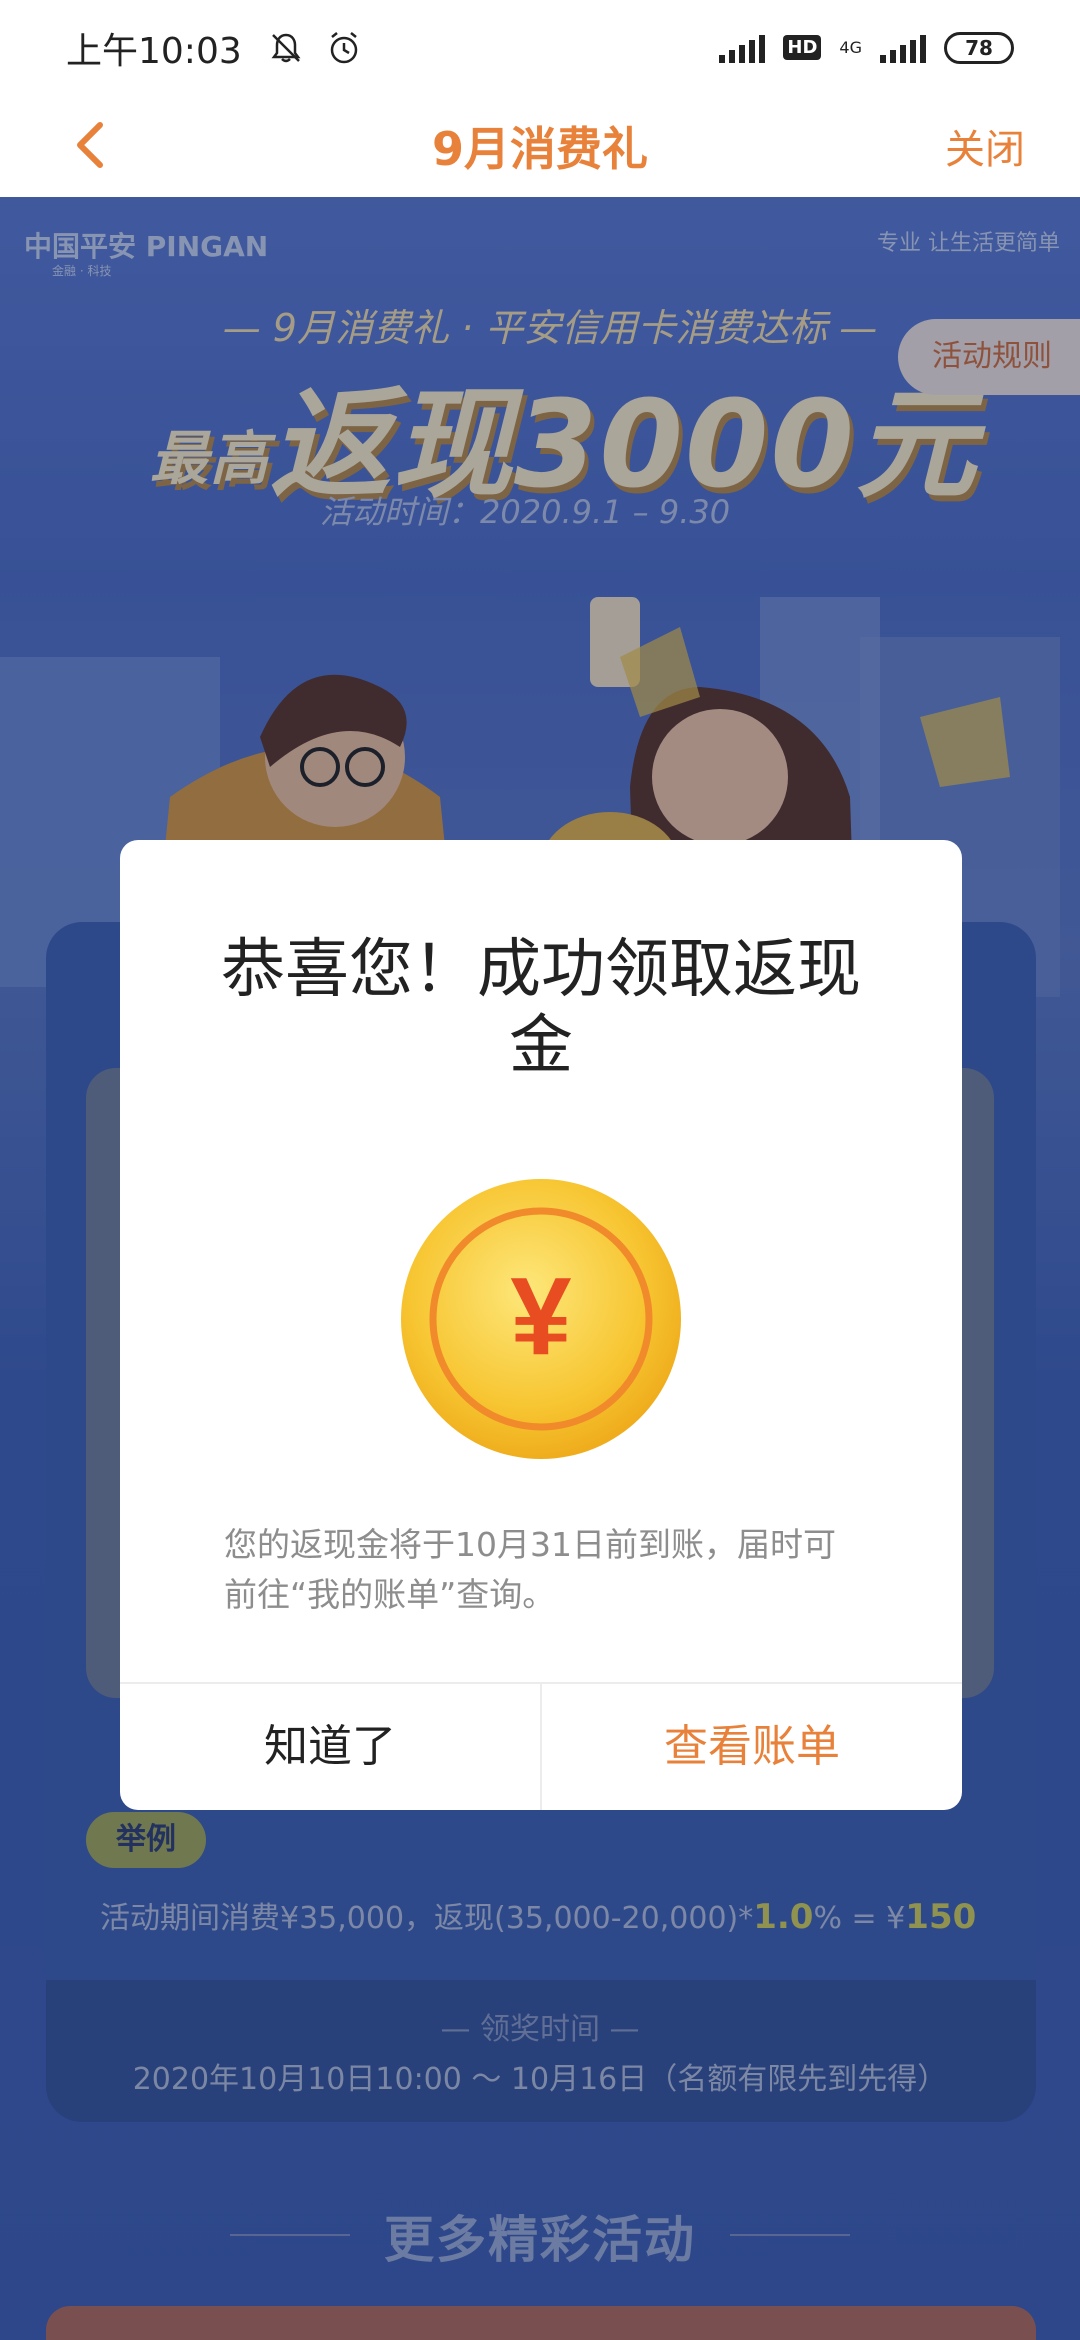  Describe the element at coordinates (315, 48) in the screenshot. I see `status-icons` at that location.